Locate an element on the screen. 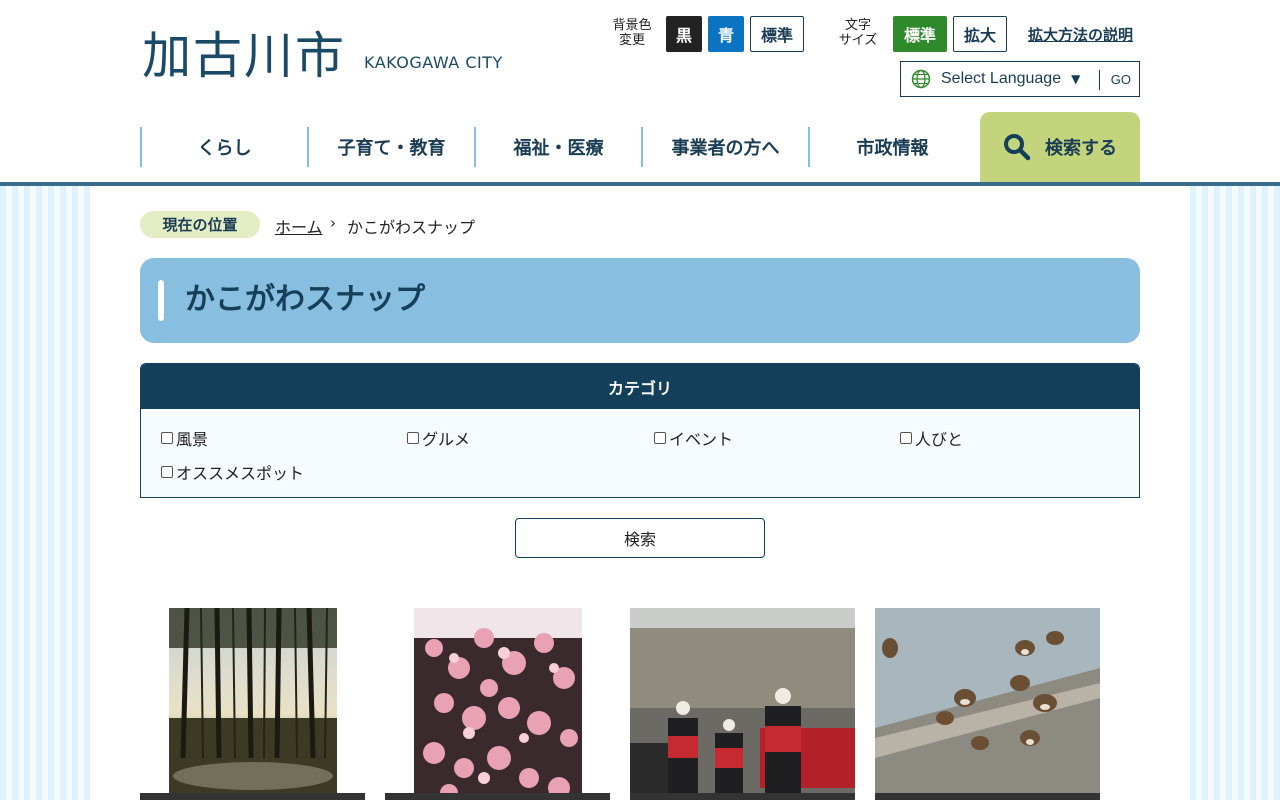 This screenshot has width=1280, height=800. category-option-event: イベント is located at coordinates (693, 438).